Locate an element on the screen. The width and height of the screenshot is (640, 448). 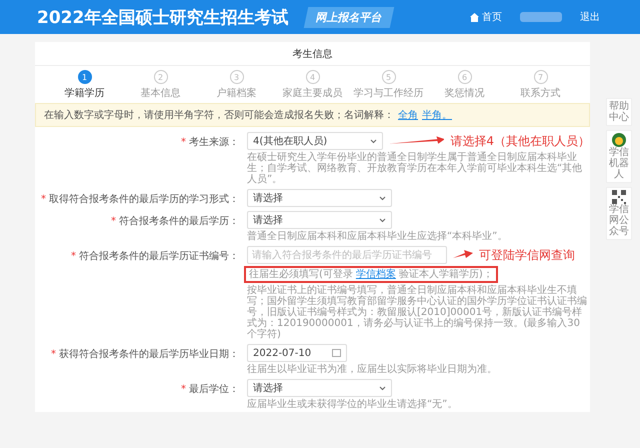
step-number: 6 is located at coordinates (465, 77).